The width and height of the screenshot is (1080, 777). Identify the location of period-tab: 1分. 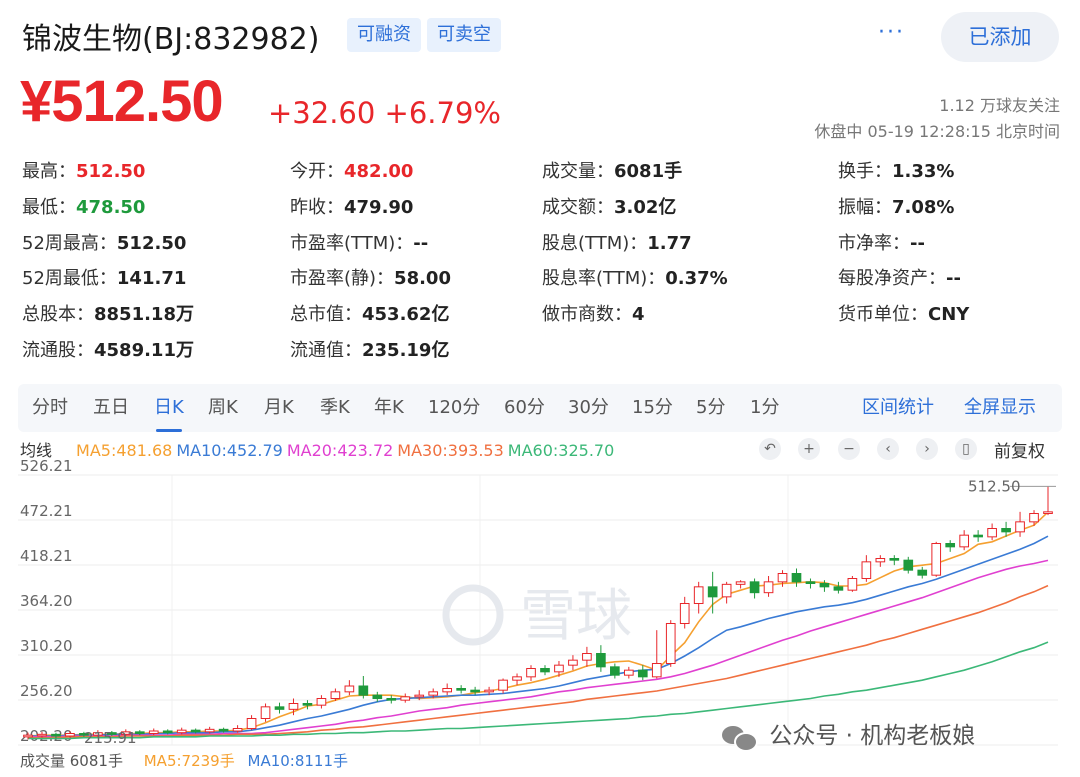
(764, 408).